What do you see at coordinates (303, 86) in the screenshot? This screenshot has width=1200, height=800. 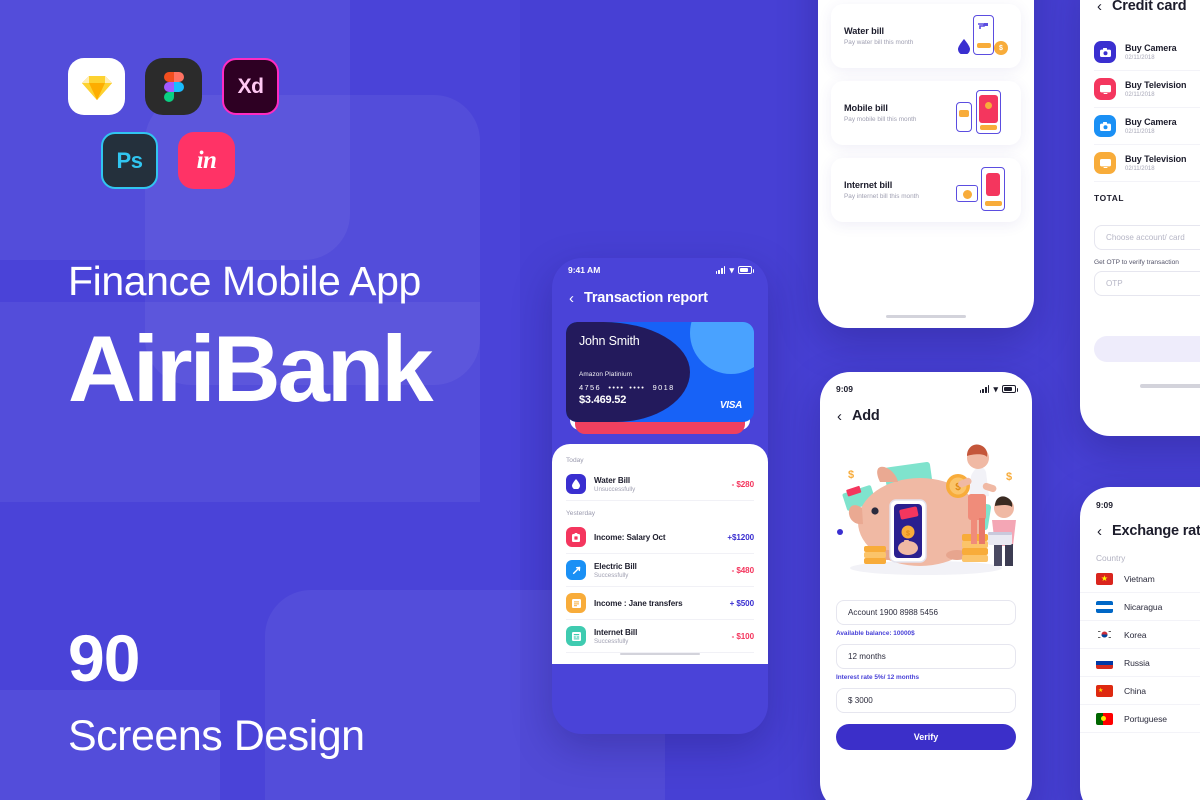 I see `tool-icon-row-1: Xd` at bounding box center [303, 86].